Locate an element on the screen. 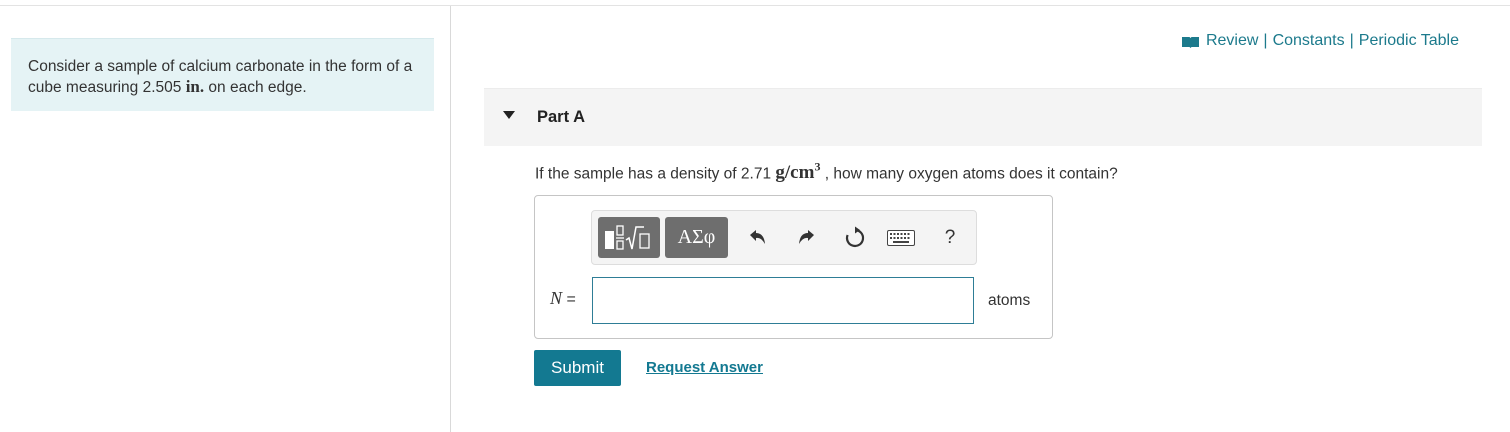  constants-link: Constants is located at coordinates (1309, 41).